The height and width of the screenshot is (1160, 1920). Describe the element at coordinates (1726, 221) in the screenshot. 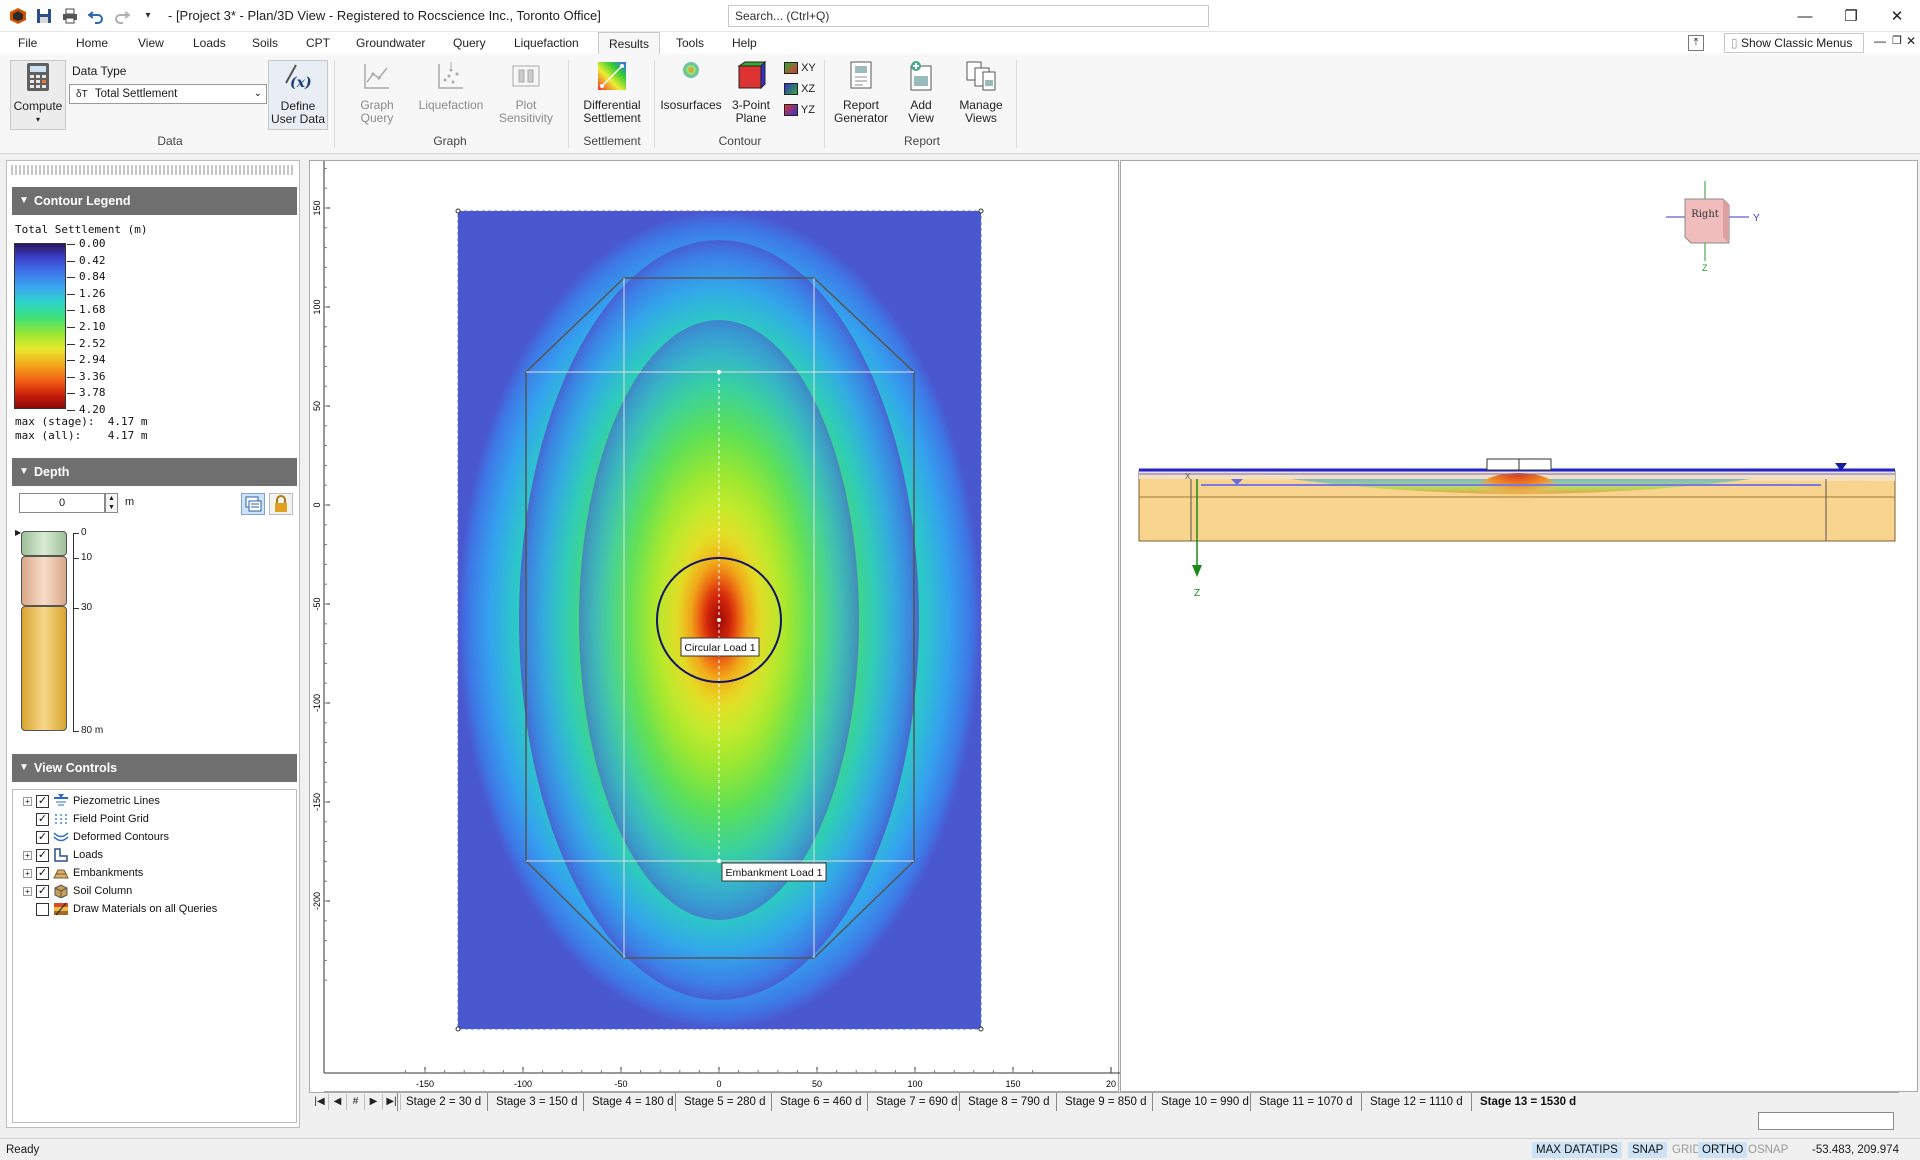

I see `view-cube-side` at that location.